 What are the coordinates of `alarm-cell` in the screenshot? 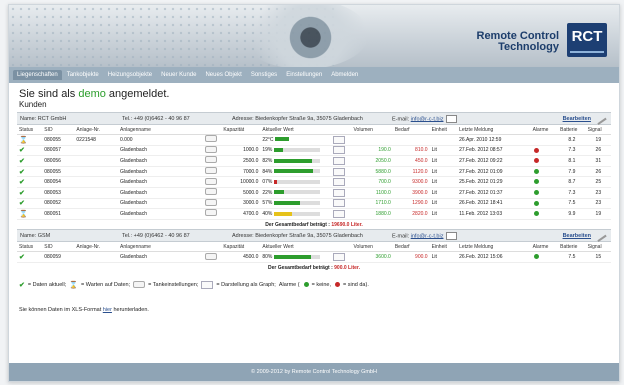 It's located at (544, 204).